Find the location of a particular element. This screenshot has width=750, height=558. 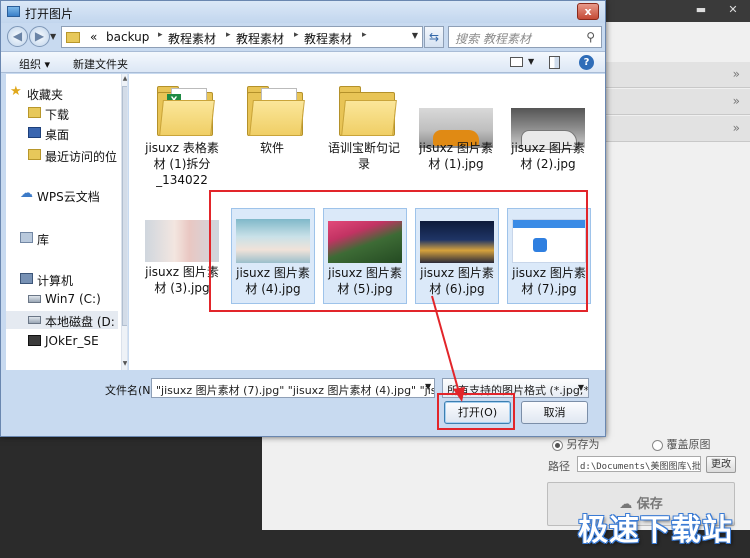

scroll-up-icon: ▲ is located at coordinates (124, 78).